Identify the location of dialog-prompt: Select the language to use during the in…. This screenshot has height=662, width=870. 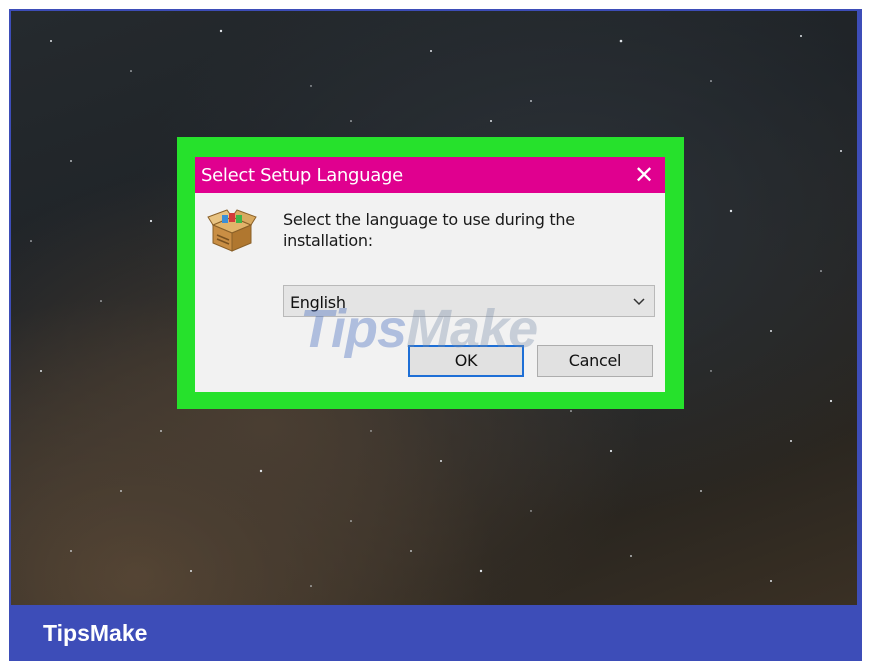
(429, 230).